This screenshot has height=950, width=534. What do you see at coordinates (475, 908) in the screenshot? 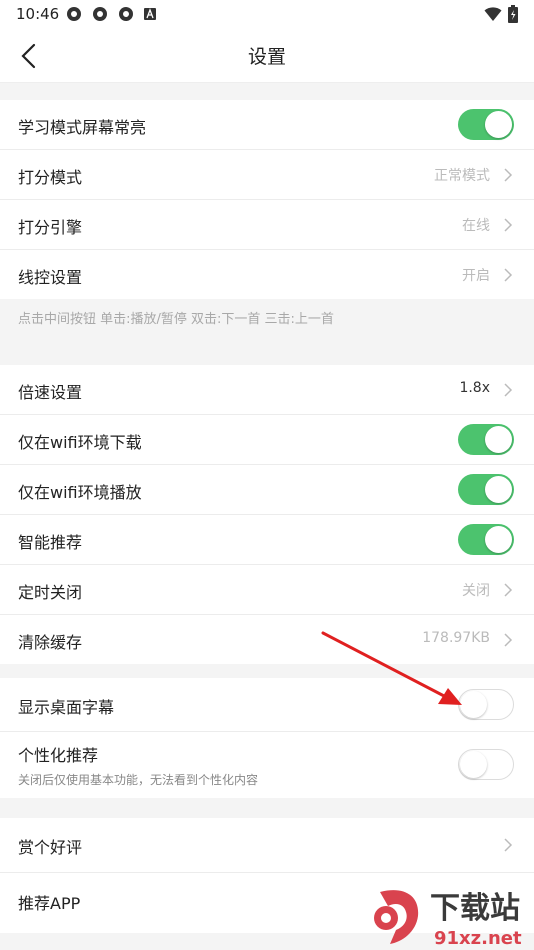
I see `watermark-title: 下载站` at bounding box center [475, 908].